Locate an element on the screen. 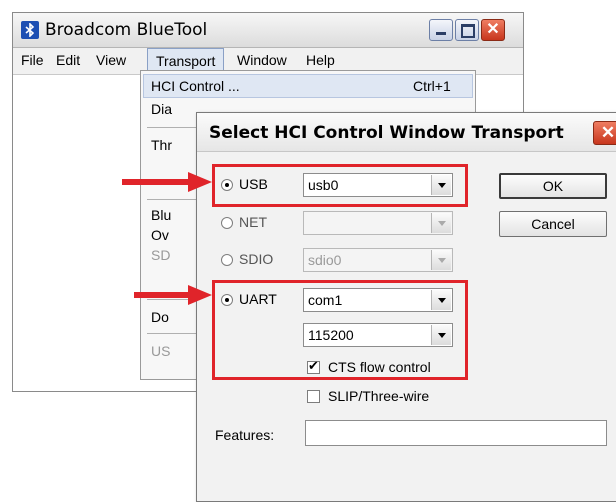 The width and height of the screenshot is (616, 502). menu-help: Help is located at coordinates (320, 60).